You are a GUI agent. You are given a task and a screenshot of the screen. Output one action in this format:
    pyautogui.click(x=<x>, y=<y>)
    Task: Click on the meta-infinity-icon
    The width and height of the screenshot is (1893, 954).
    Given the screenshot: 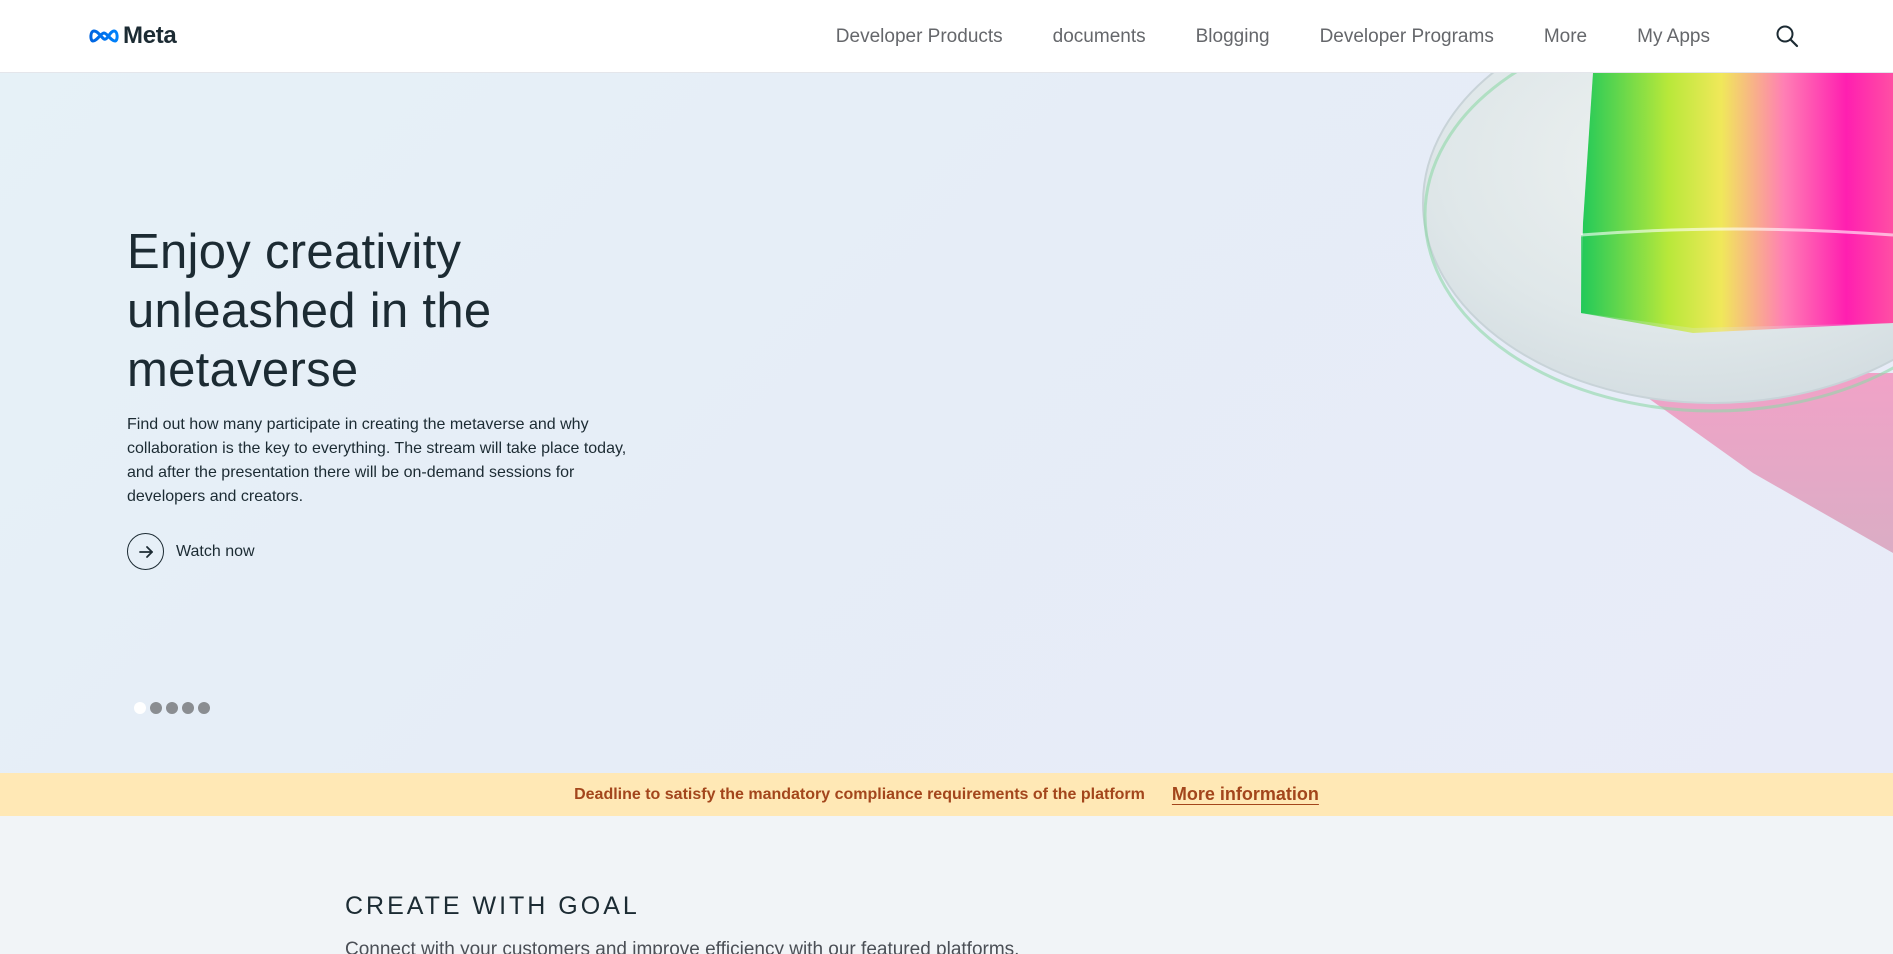 What is the action you would take?
    pyautogui.click(x=104, y=36)
    